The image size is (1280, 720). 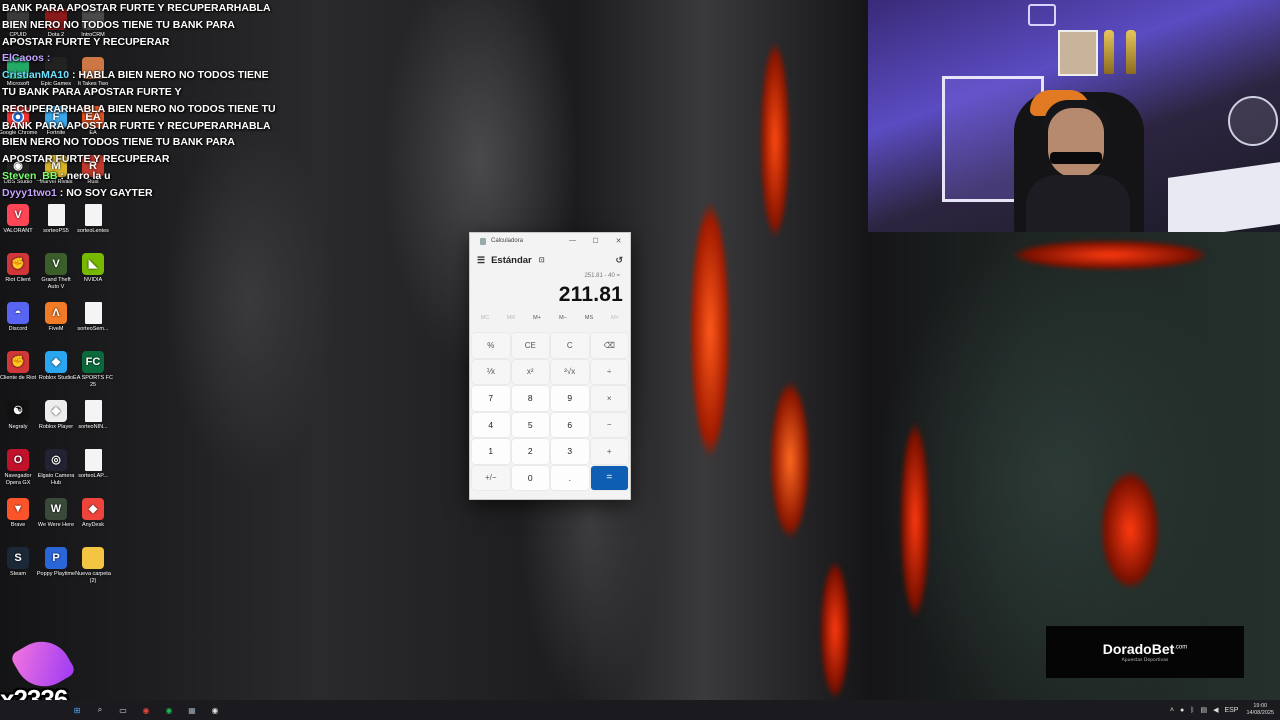 I want to click on memory-button: M+, so click(x=537, y=322).